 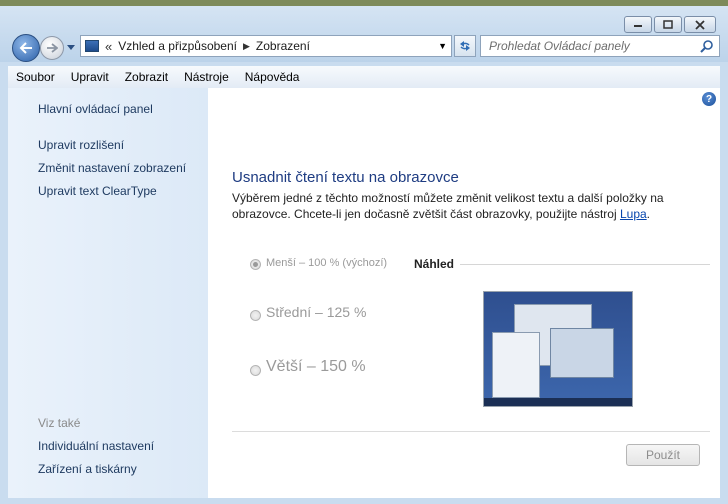 What do you see at coordinates (112, 168) in the screenshot?
I see `sidebar-link-display-settings: Změnit nastavení zobrazení` at bounding box center [112, 168].